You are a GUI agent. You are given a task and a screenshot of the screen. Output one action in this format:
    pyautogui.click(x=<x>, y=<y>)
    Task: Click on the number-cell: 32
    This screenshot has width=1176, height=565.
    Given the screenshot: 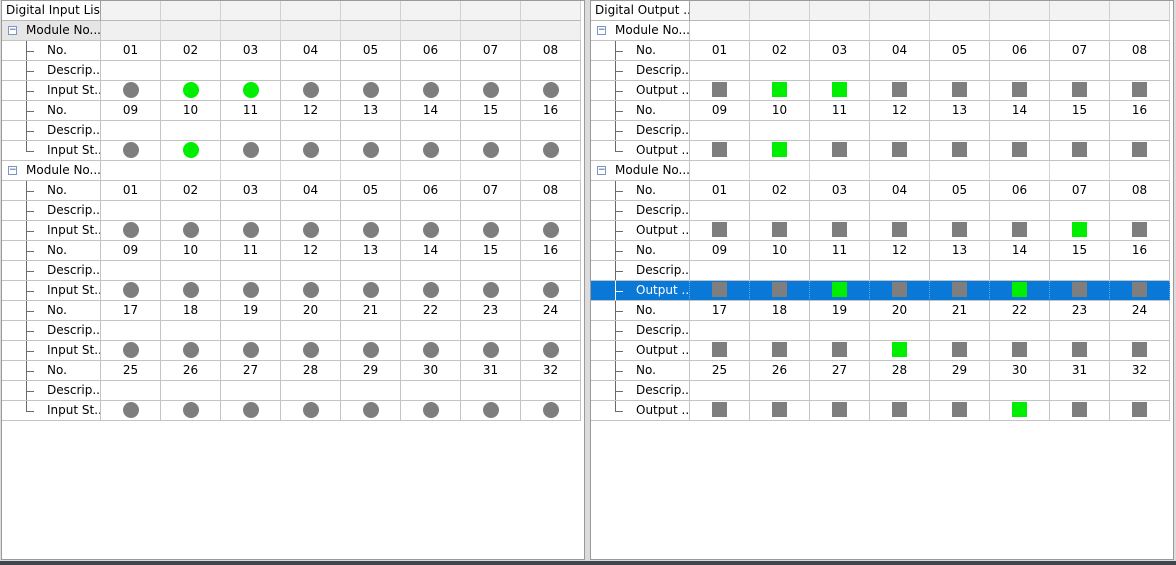 What is the action you would take?
    pyautogui.click(x=551, y=371)
    